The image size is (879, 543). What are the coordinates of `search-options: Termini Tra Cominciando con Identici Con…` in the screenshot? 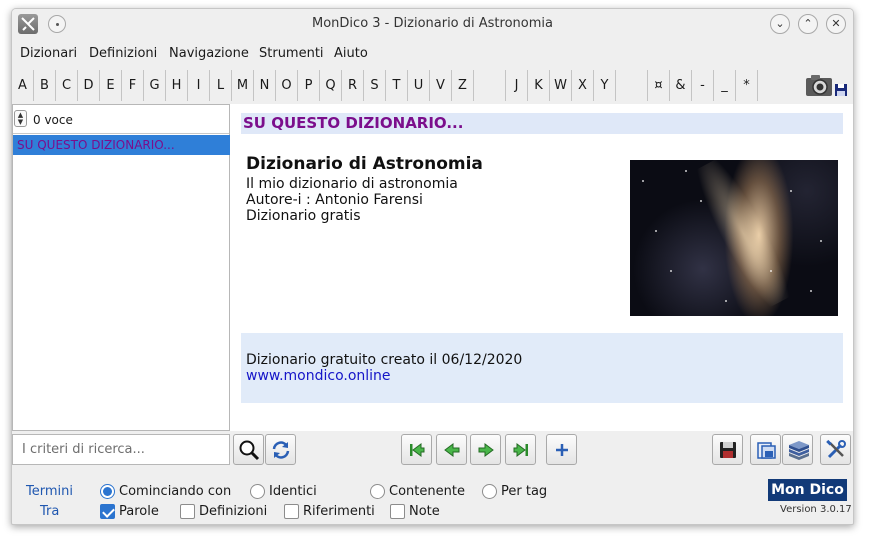 It's located at (432, 497).